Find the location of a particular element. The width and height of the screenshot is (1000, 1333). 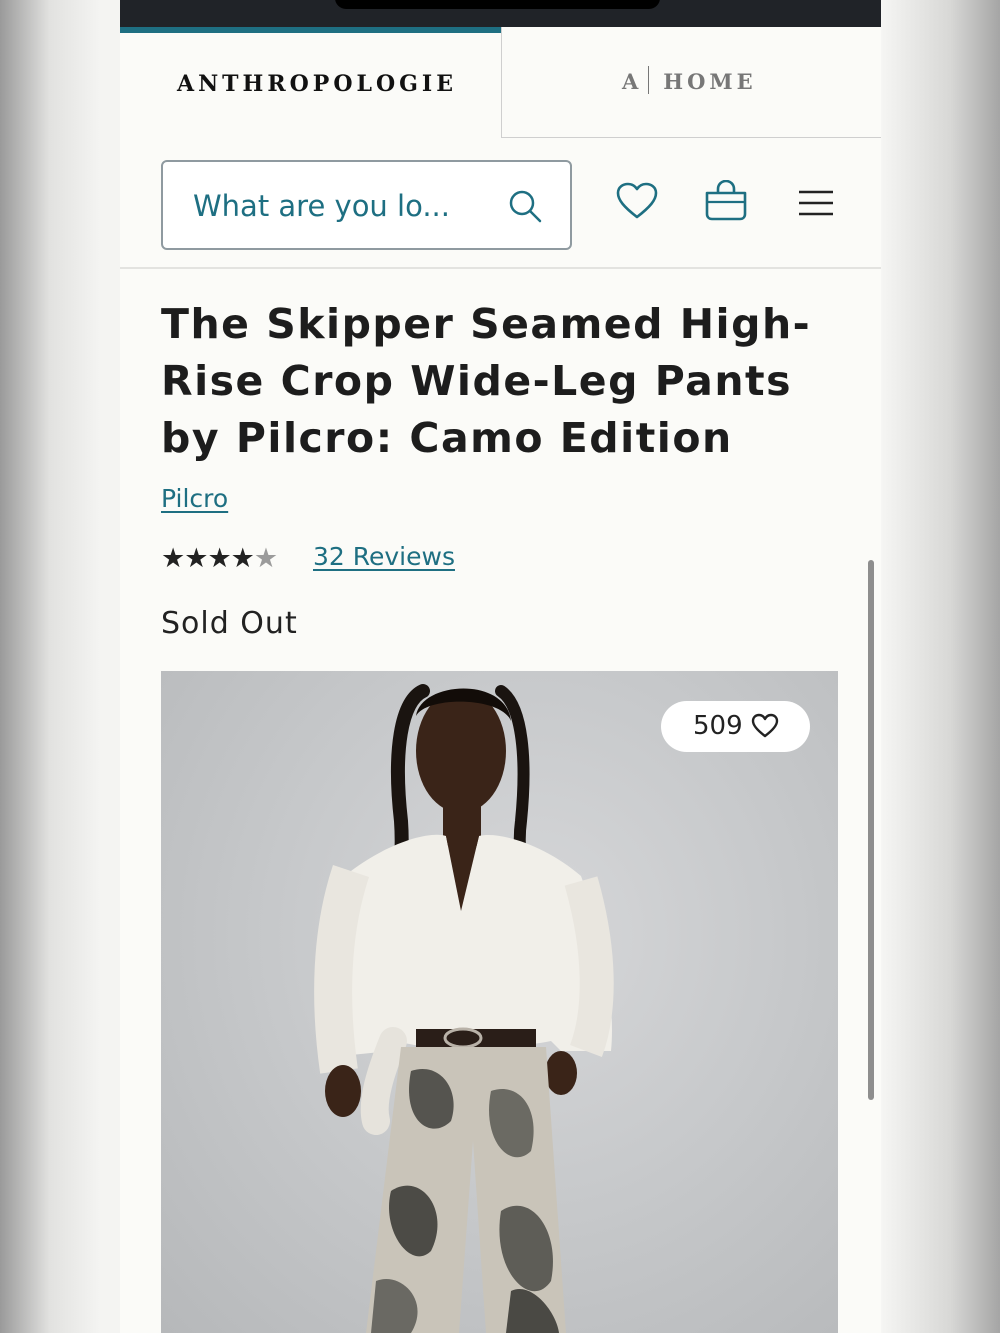

tab-anthropologie: ANTHROPOLOGIE is located at coordinates (310, 82).